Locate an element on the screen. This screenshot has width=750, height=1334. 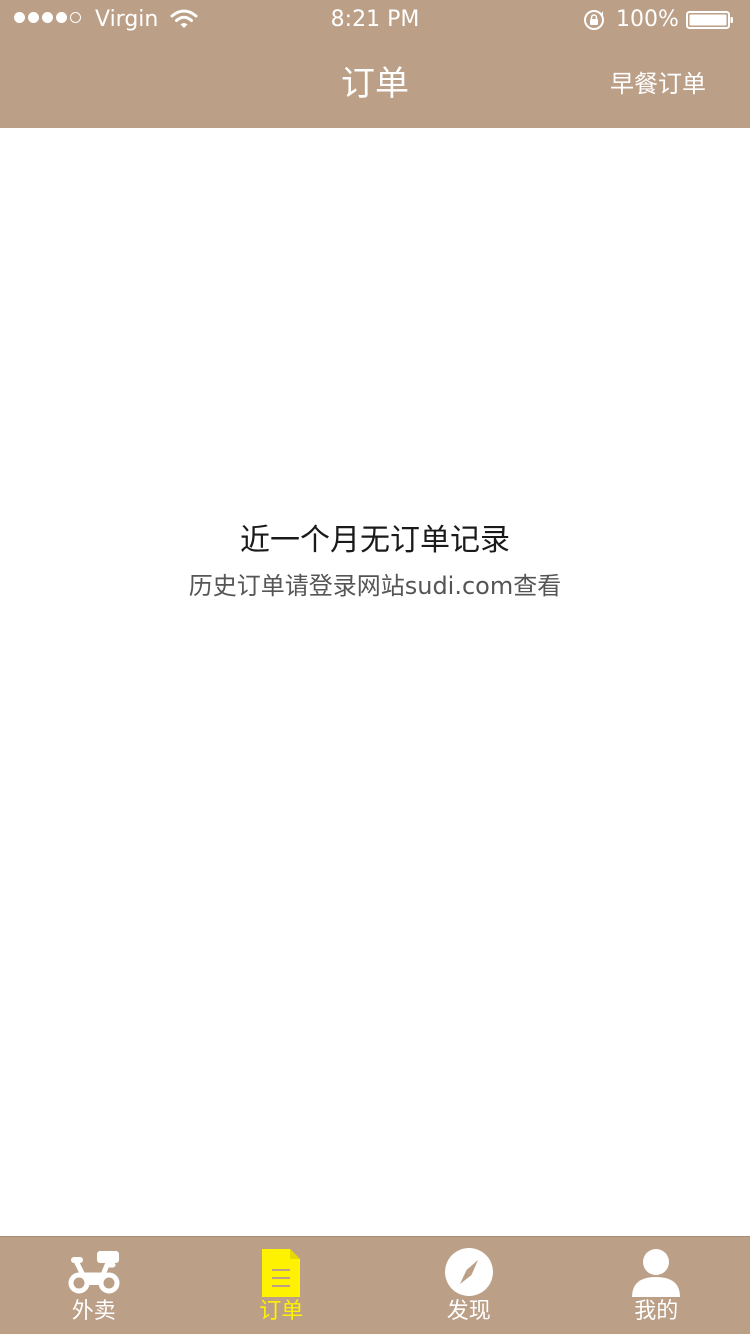
tab-label: 发现 is located at coordinates (468, 1311).